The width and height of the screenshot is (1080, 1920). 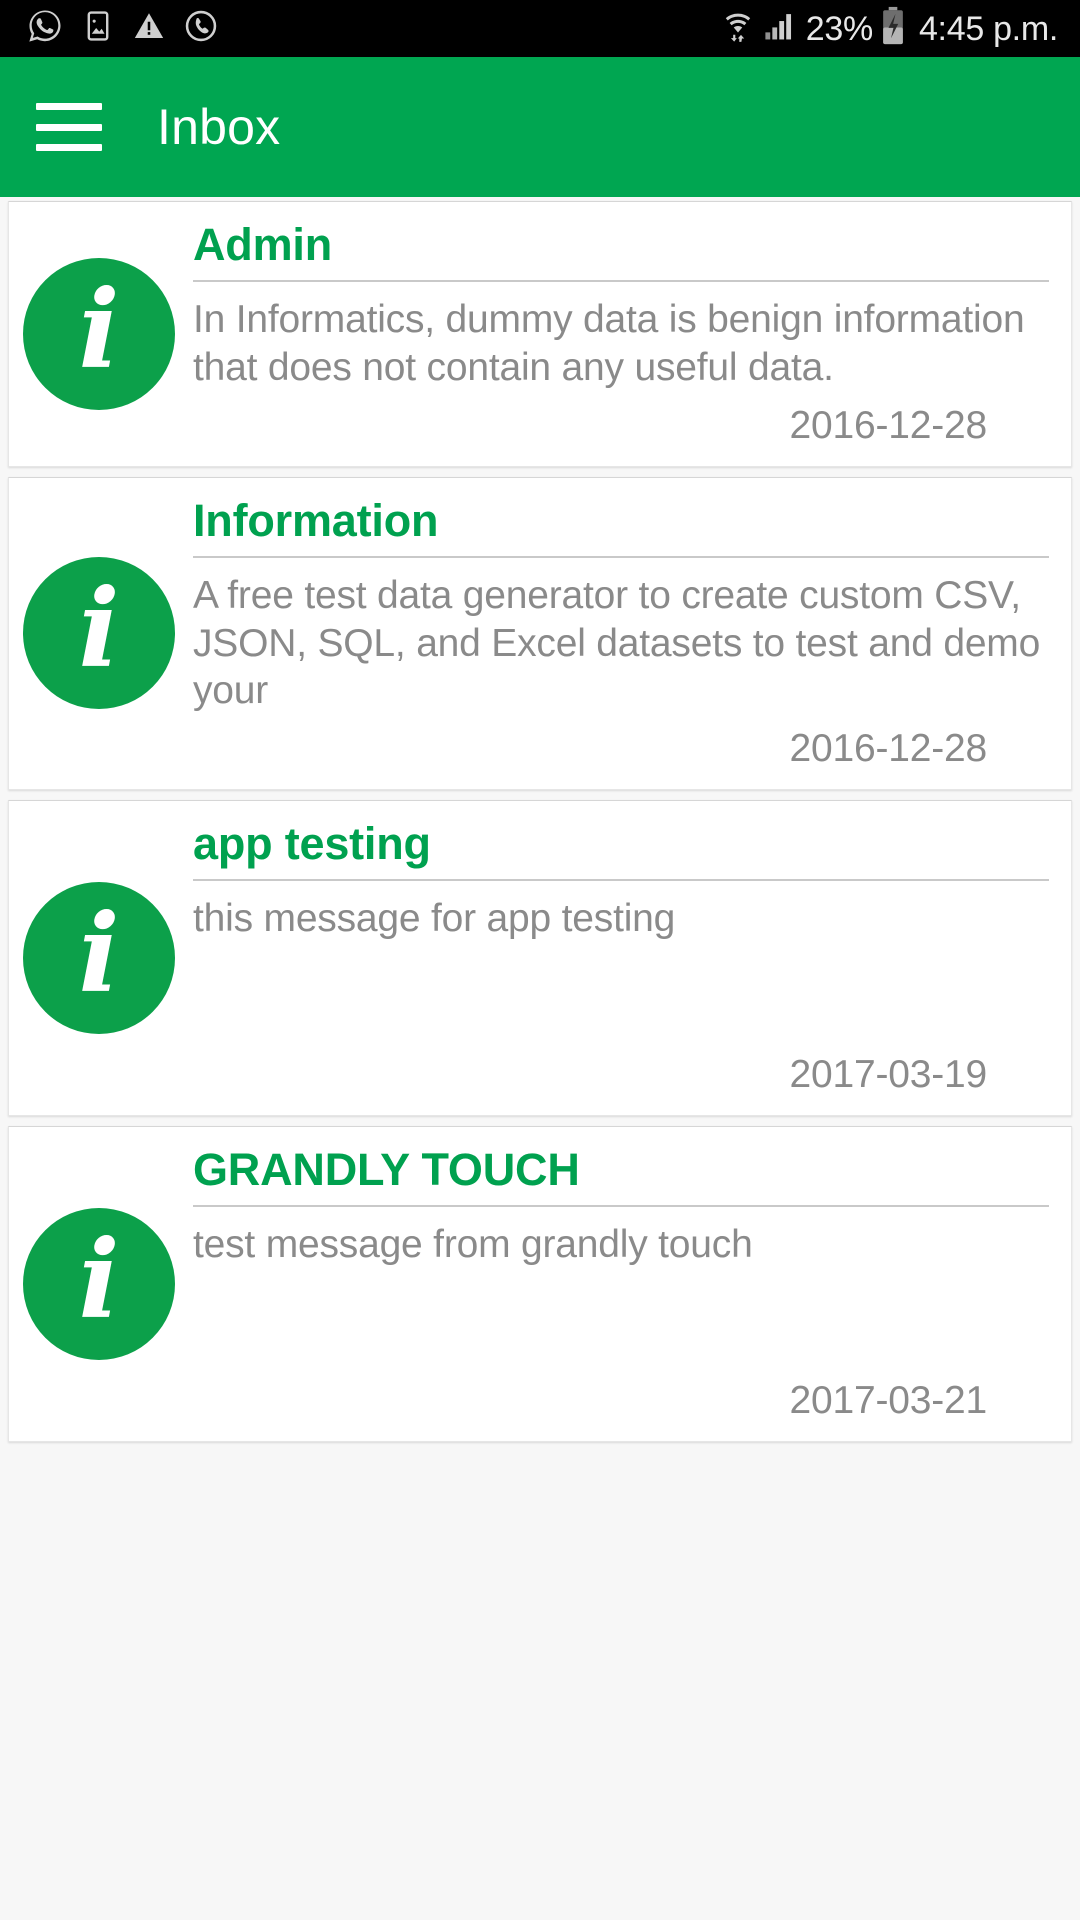 I want to click on message-preview: test message from grandly touch, so click(x=473, y=1245).